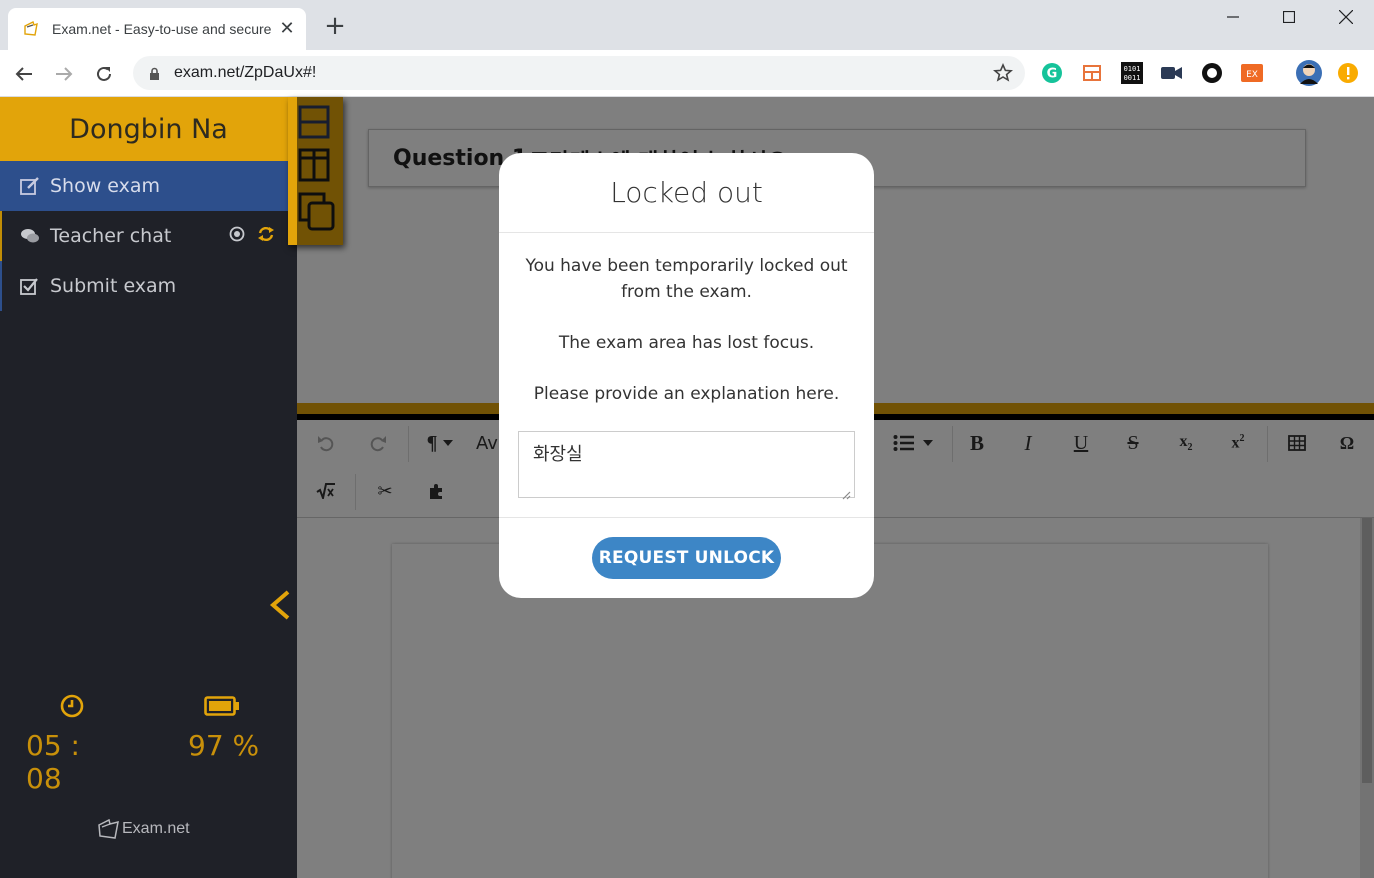  I want to click on edit-icon, so click(31, 186).